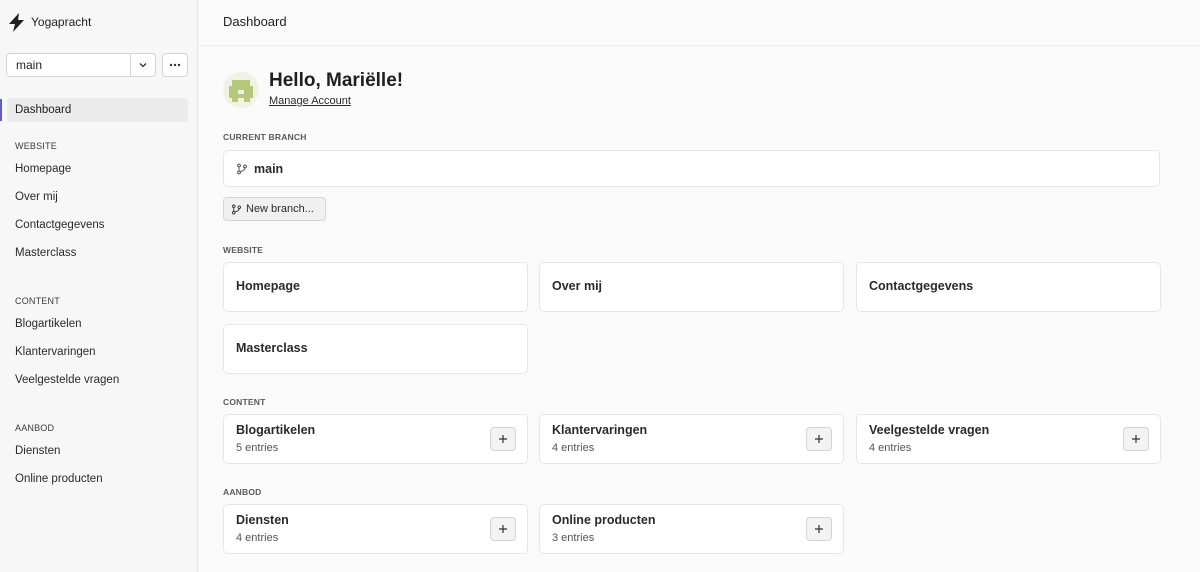 The height and width of the screenshot is (572, 1200). What do you see at coordinates (262, 520) in the screenshot?
I see `collection-title: Diensten` at bounding box center [262, 520].